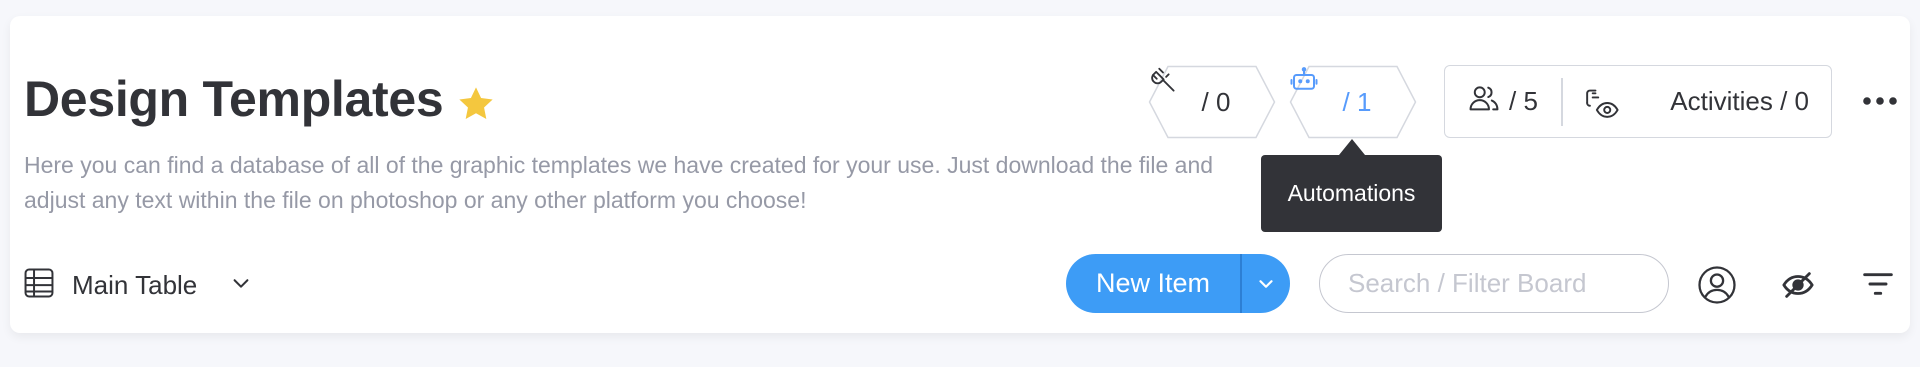 This screenshot has width=1920, height=367. Describe the element at coordinates (1878, 286) in the screenshot. I see `filter-icon` at that location.